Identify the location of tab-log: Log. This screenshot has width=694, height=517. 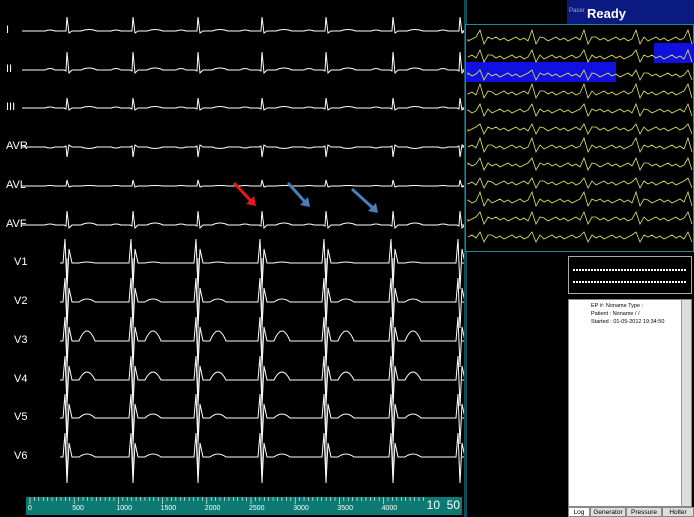
(579, 512).